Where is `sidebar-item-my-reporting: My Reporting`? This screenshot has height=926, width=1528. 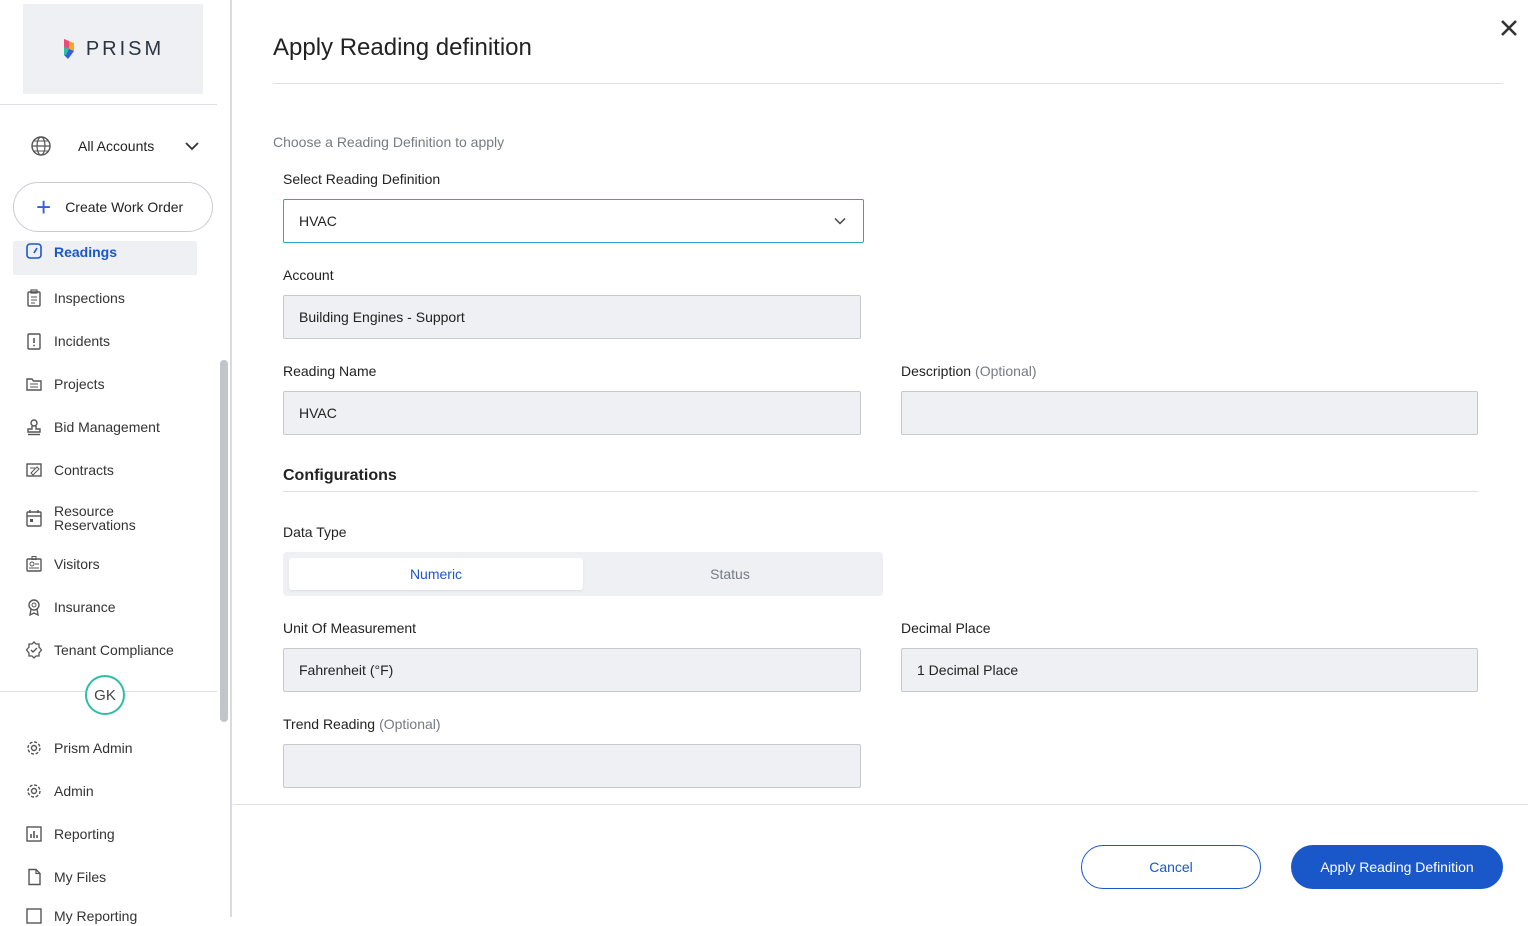 sidebar-item-my-reporting: My Reporting is located at coordinates (105, 916).